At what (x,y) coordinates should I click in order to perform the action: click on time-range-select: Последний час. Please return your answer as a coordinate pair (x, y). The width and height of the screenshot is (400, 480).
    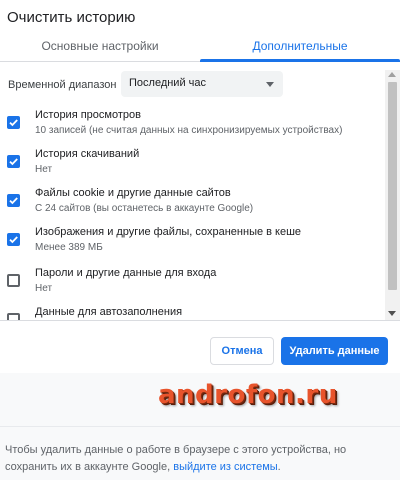
    Looking at the image, I should click on (202, 84).